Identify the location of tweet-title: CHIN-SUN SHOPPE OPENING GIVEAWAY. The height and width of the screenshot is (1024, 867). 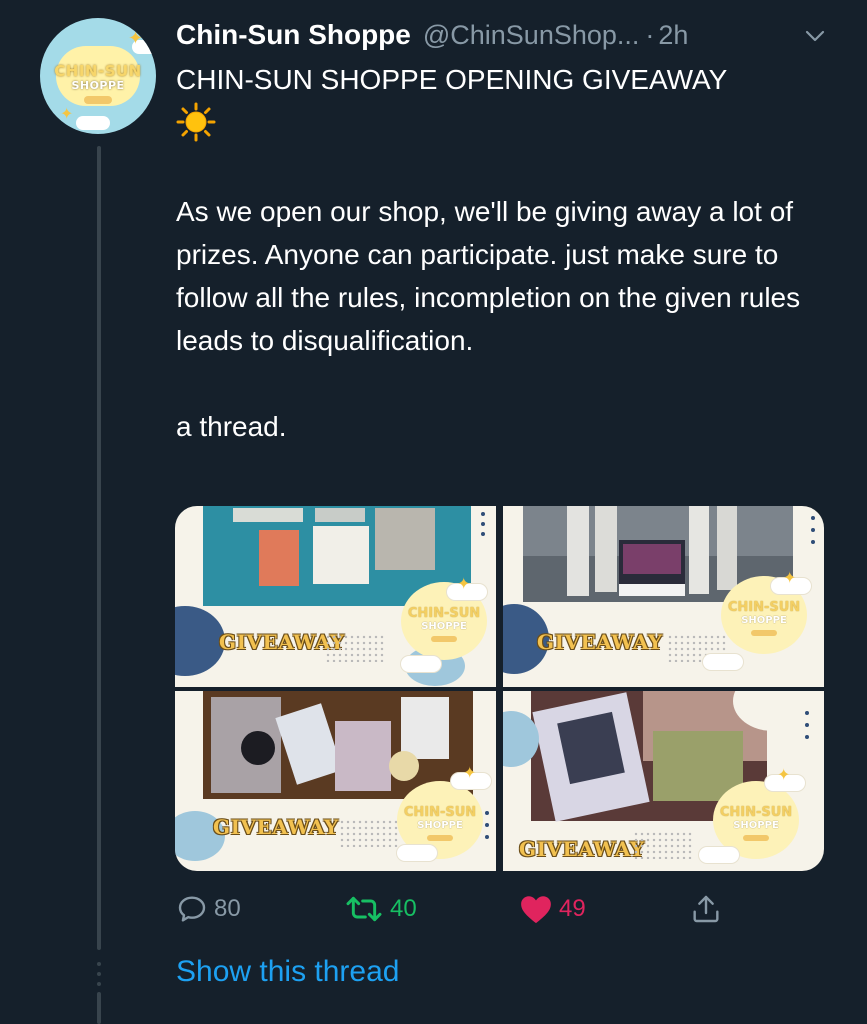
(452, 79).